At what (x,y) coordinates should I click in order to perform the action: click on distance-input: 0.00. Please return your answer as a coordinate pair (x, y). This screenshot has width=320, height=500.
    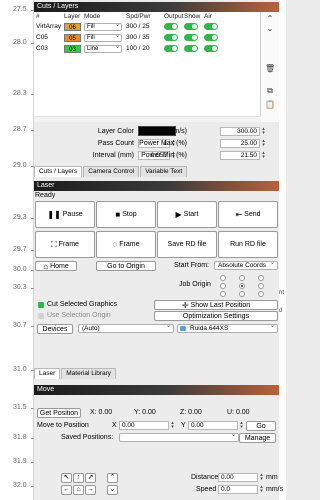
    Looking at the image, I should click on (238, 477).